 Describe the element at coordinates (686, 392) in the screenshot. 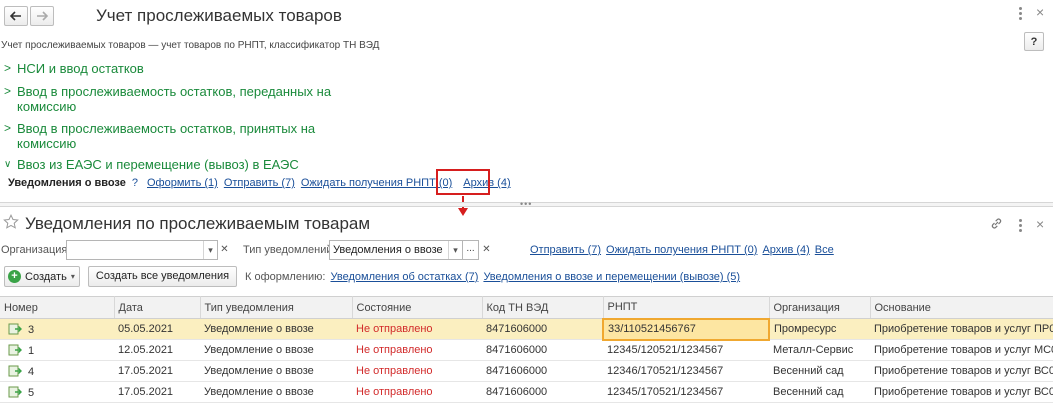

I see `cell-rnpt: 12345/170521/1234567` at that location.